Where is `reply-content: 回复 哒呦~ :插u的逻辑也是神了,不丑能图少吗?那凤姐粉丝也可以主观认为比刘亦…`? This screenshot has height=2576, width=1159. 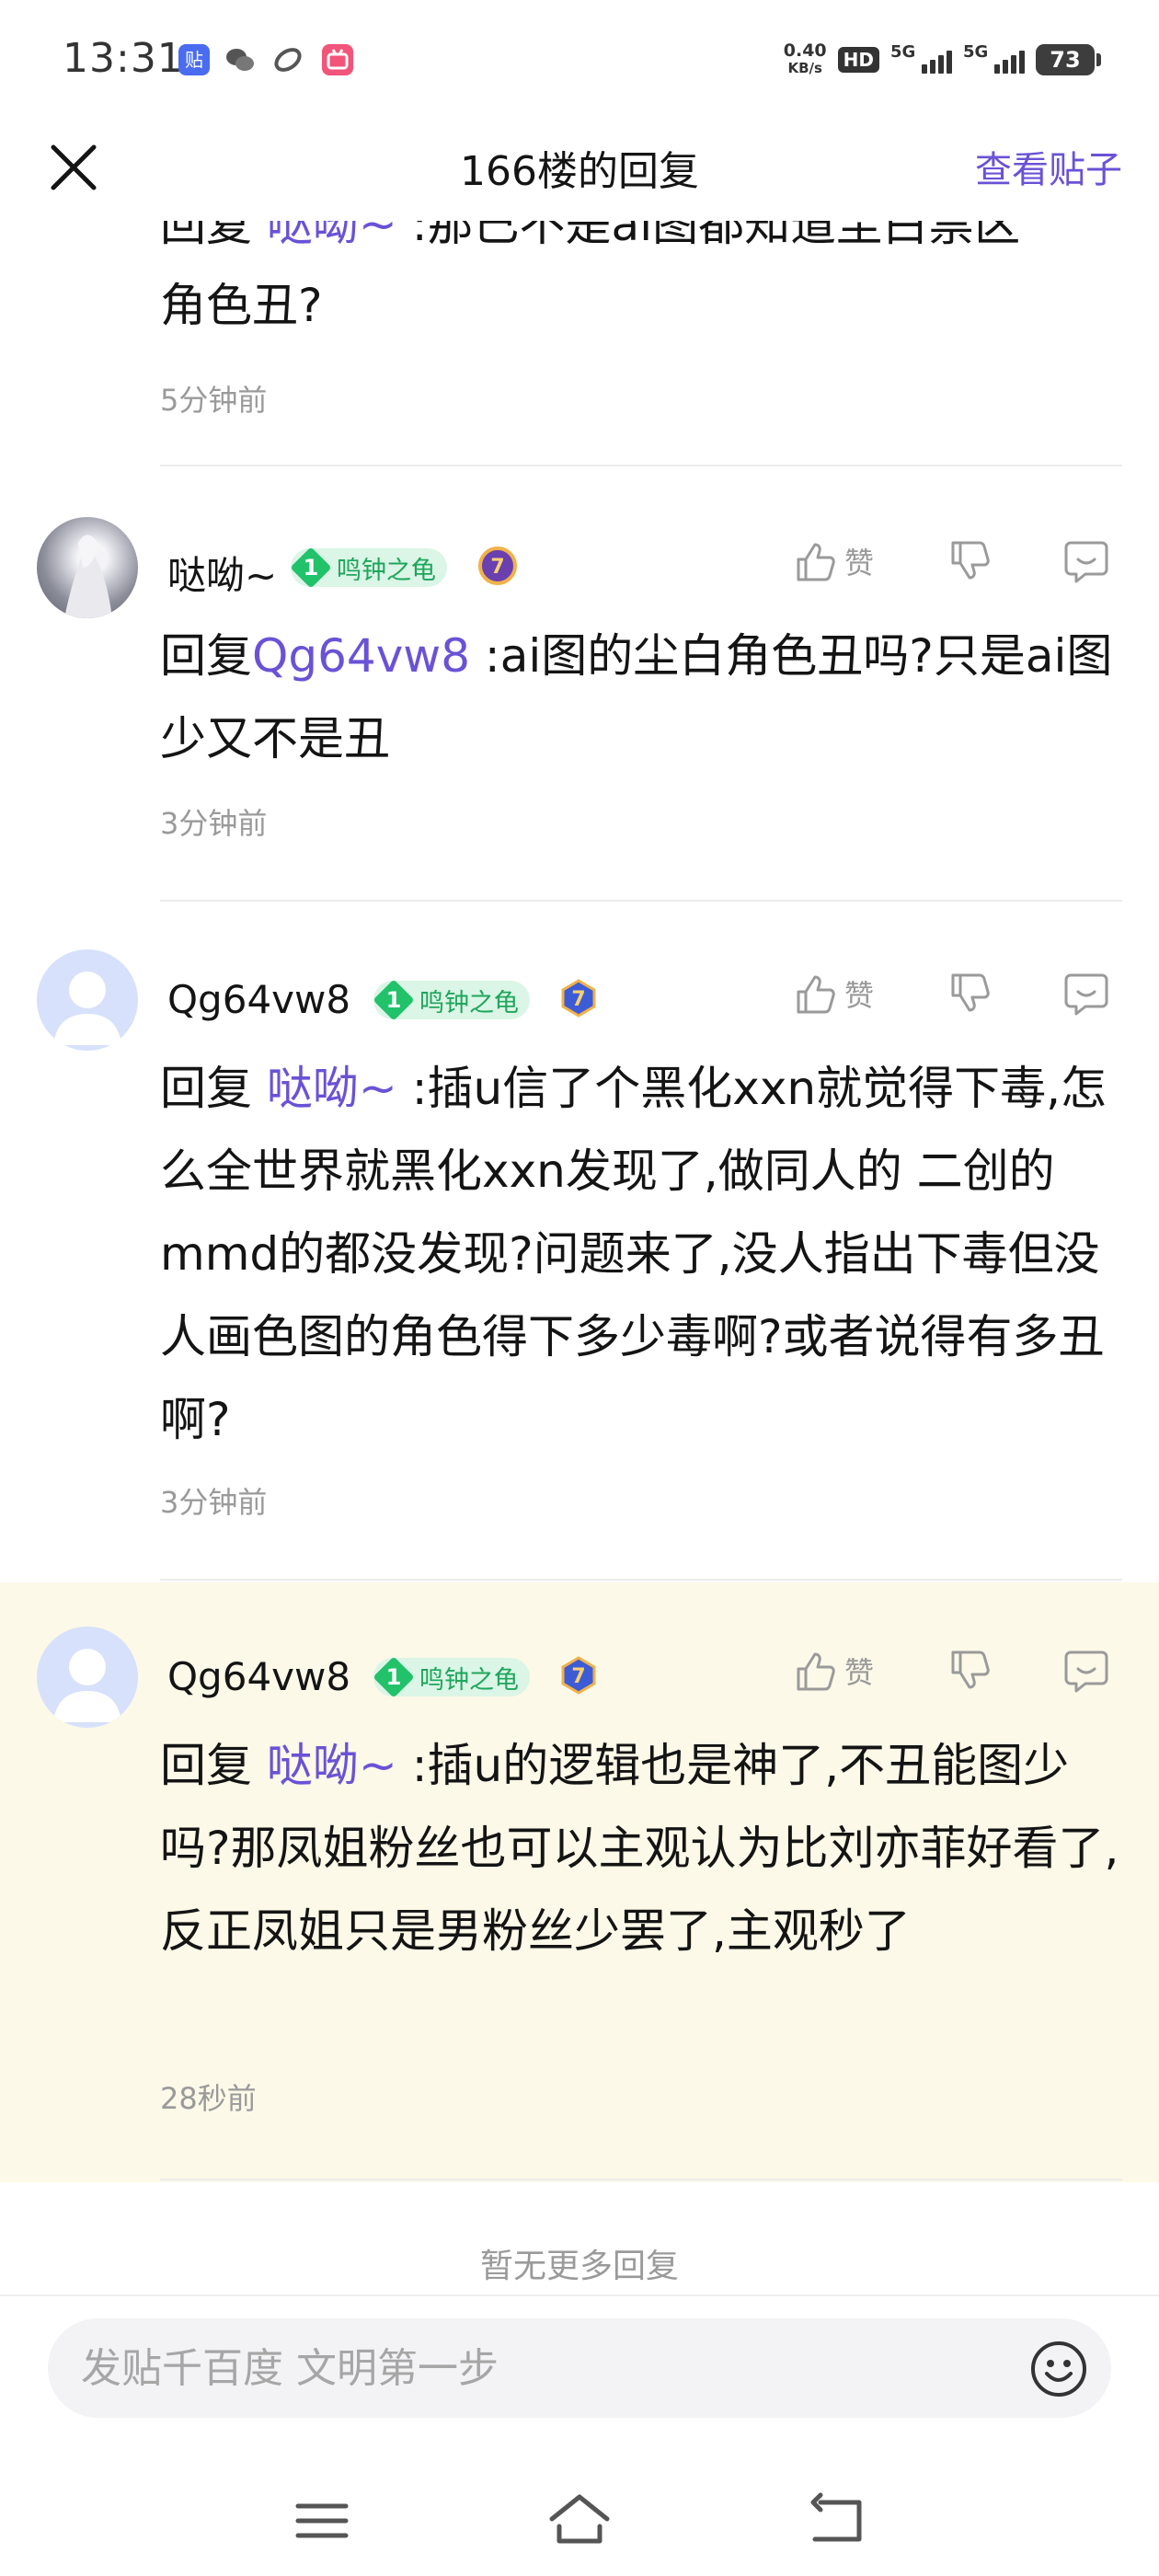
reply-content: 回复 哒呦~ :插u的逻辑也是神了,不丑能图少吗?那凤姐粉丝也可以主观认为比刘亦… is located at coordinates (639, 1848).